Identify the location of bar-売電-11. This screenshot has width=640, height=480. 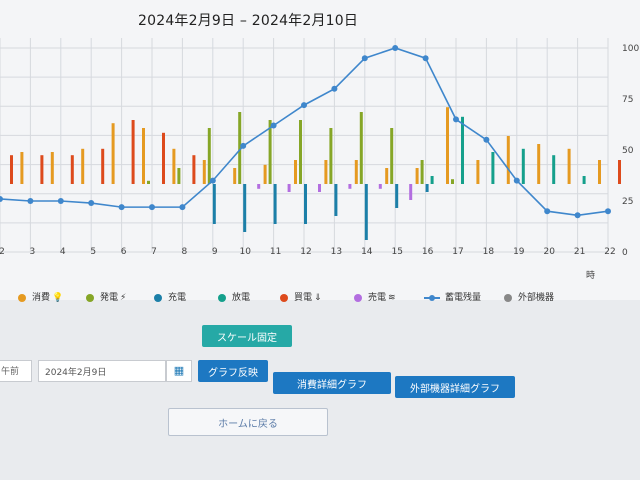
(289, 188).